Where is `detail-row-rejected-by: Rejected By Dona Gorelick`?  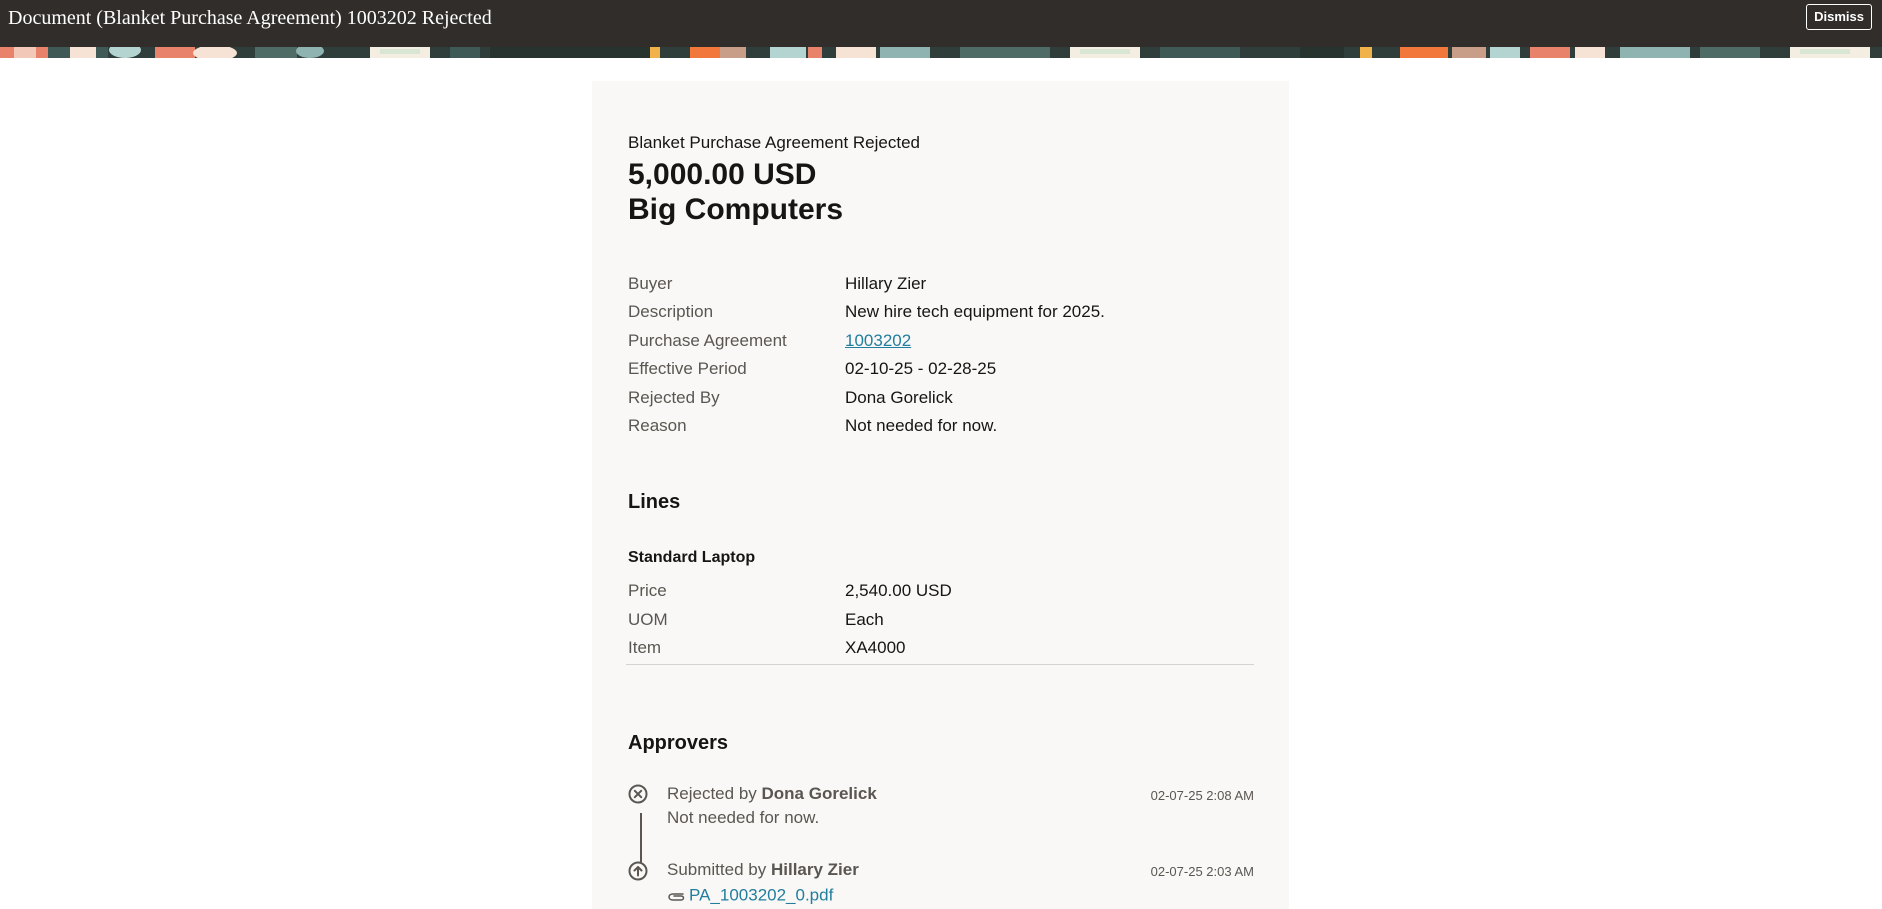
detail-row-rejected-by: Rejected By Dona Gorelick is located at coordinates (941, 400).